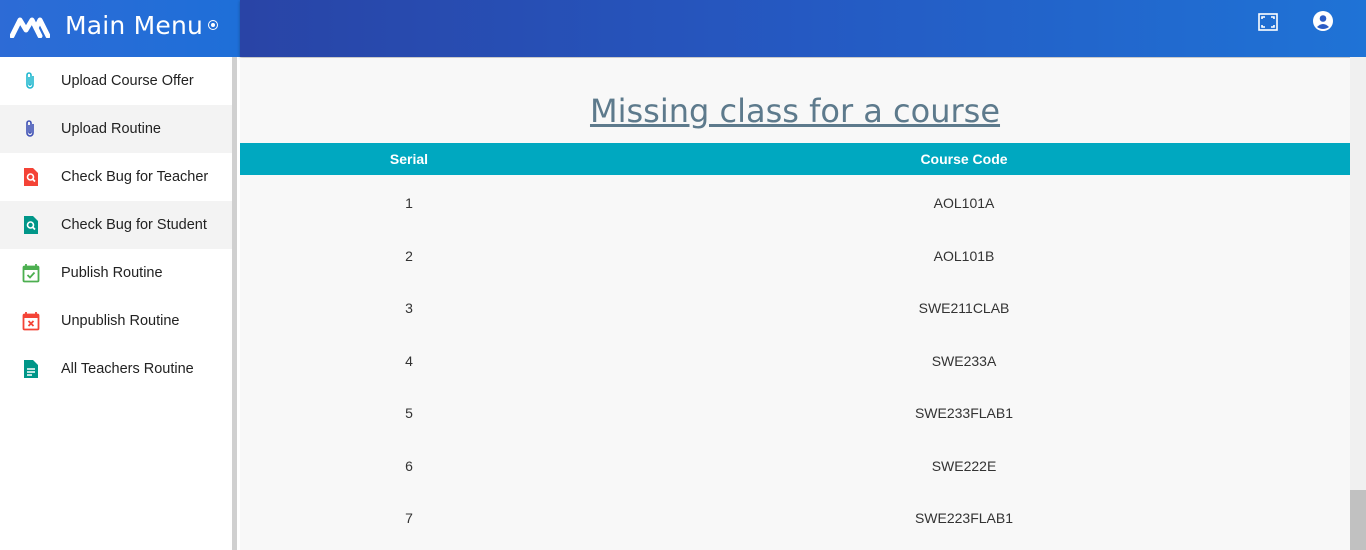  I want to click on page-title: Missing class for a course, so click(795, 111).